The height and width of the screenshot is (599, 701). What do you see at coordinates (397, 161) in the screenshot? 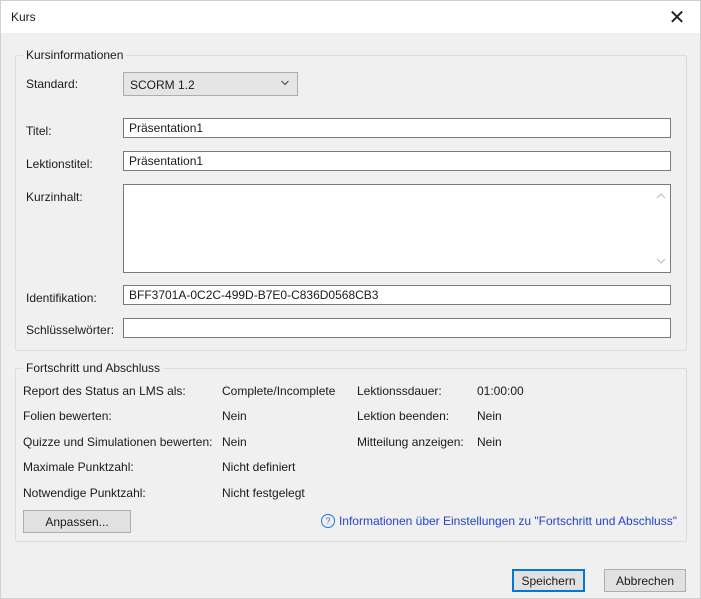
I see `lesson-title-field` at bounding box center [397, 161].